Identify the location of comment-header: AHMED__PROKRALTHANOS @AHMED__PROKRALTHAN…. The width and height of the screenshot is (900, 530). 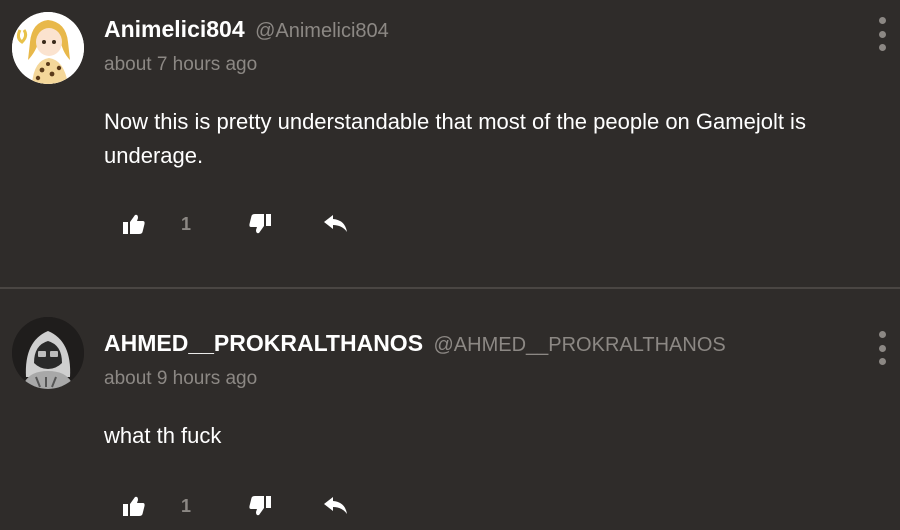
(415, 343).